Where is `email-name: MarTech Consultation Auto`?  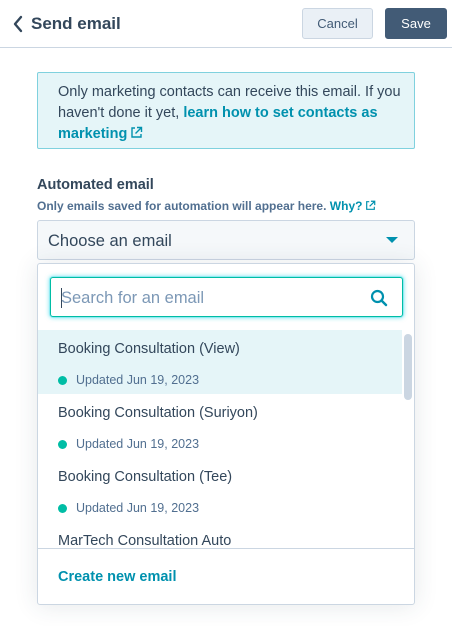
email-name: MarTech Consultation Auto is located at coordinates (145, 540).